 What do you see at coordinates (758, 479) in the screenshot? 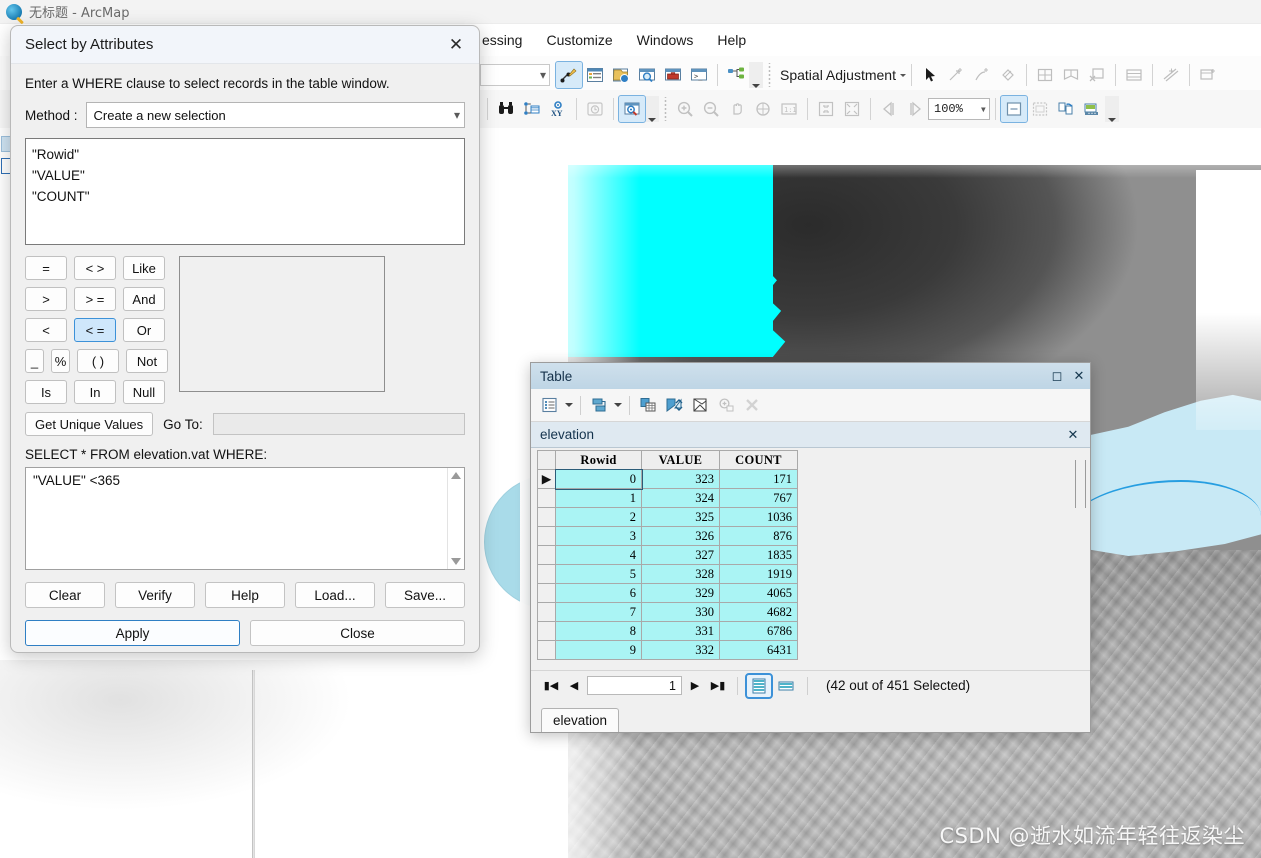
I see `cell-count: 171` at bounding box center [758, 479].